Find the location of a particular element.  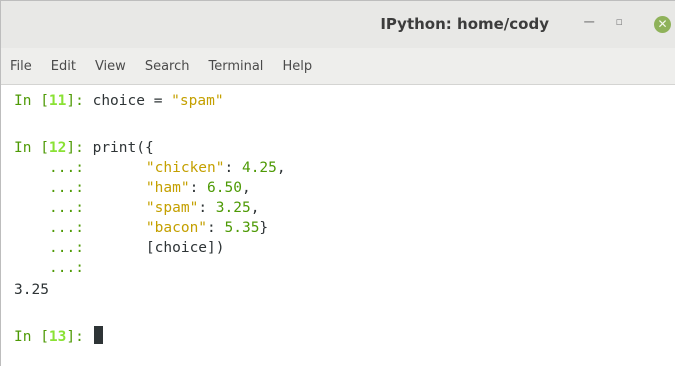

prompt-number: 11 is located at coordinates (57, 101).